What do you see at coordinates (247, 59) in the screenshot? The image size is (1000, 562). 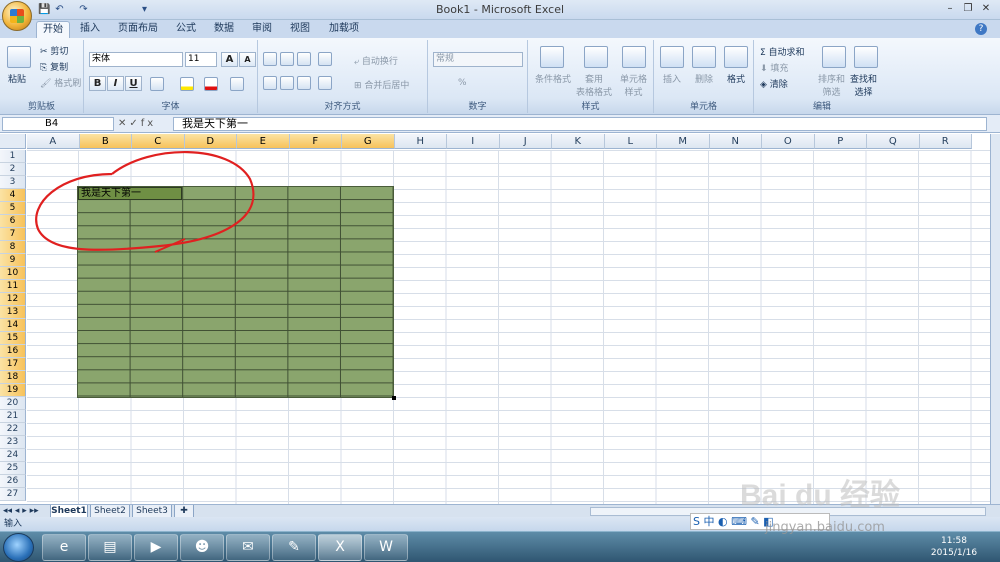 I see `shrink-font-button: A` at bounding box center [247, 59].